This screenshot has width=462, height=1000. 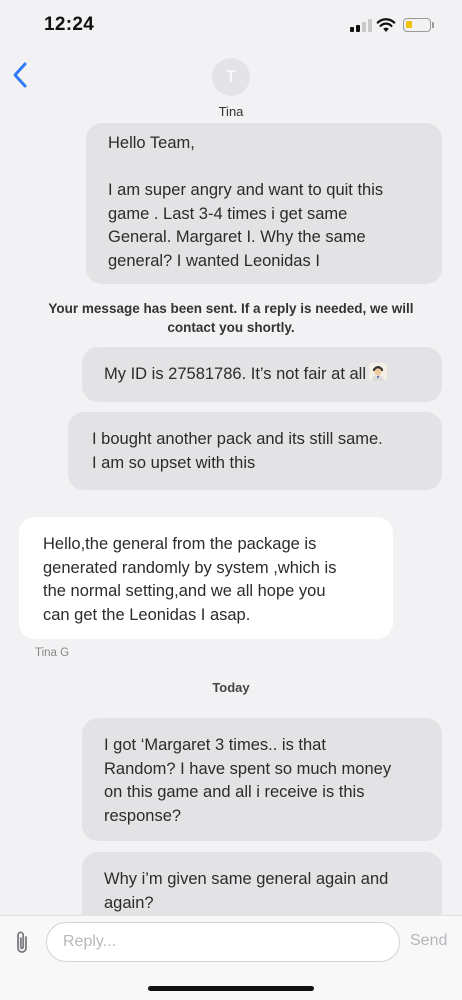 What do you see at coordinates (147, 614) in the screenshot?
I see `message-line: can get the Leonidas I asap.` at bounding box center [147, 614].